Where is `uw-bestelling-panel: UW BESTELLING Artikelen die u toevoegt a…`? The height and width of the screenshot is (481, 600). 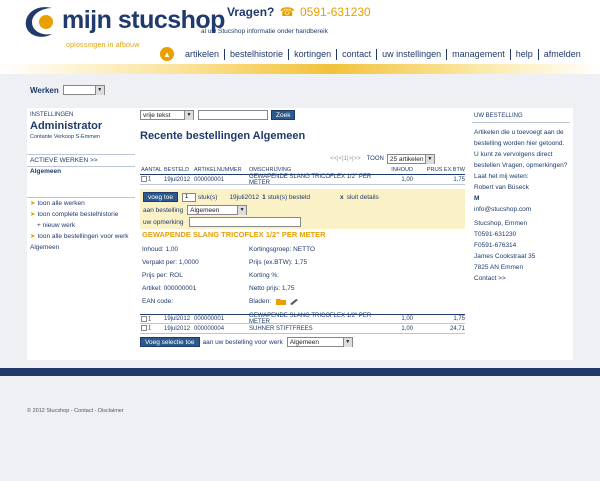
uw-bestelling-panel: UW BESTELLING Artikelen die u toevoegt a… is located at coordinates (521, 197).